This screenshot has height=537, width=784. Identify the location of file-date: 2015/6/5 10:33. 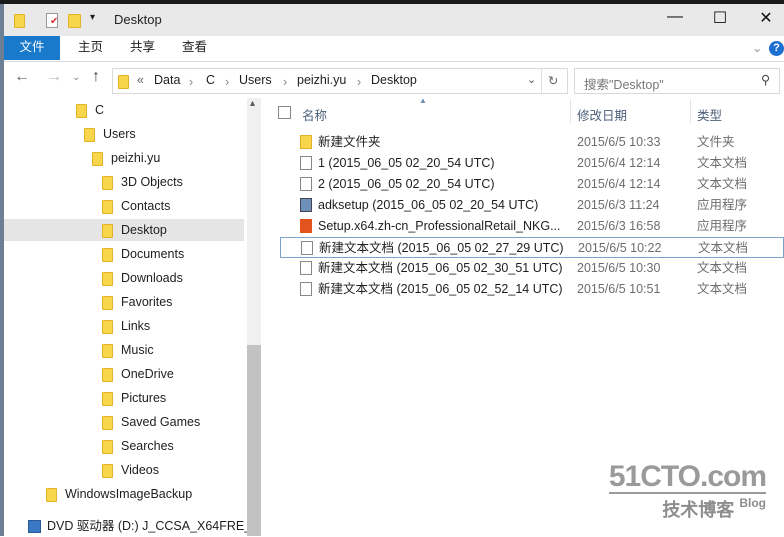
(619, 142).